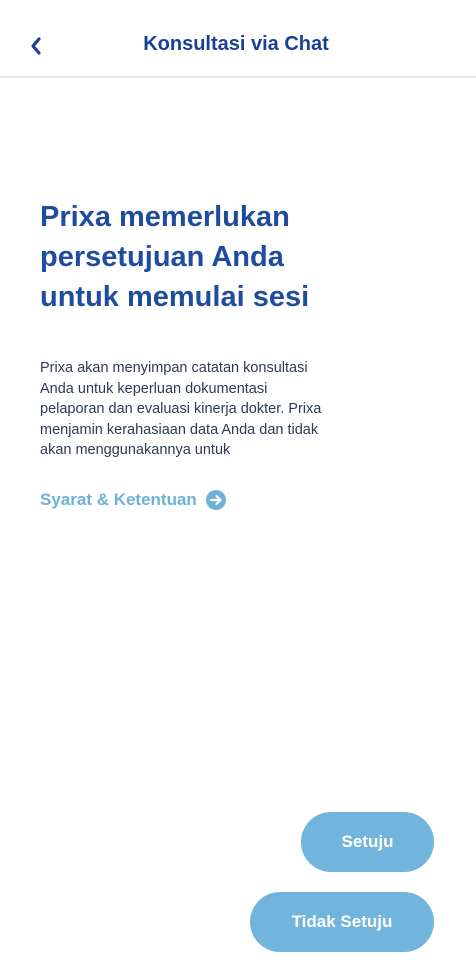  I want to click on disagree-button: Tidak Setuju, so click(342, 922).